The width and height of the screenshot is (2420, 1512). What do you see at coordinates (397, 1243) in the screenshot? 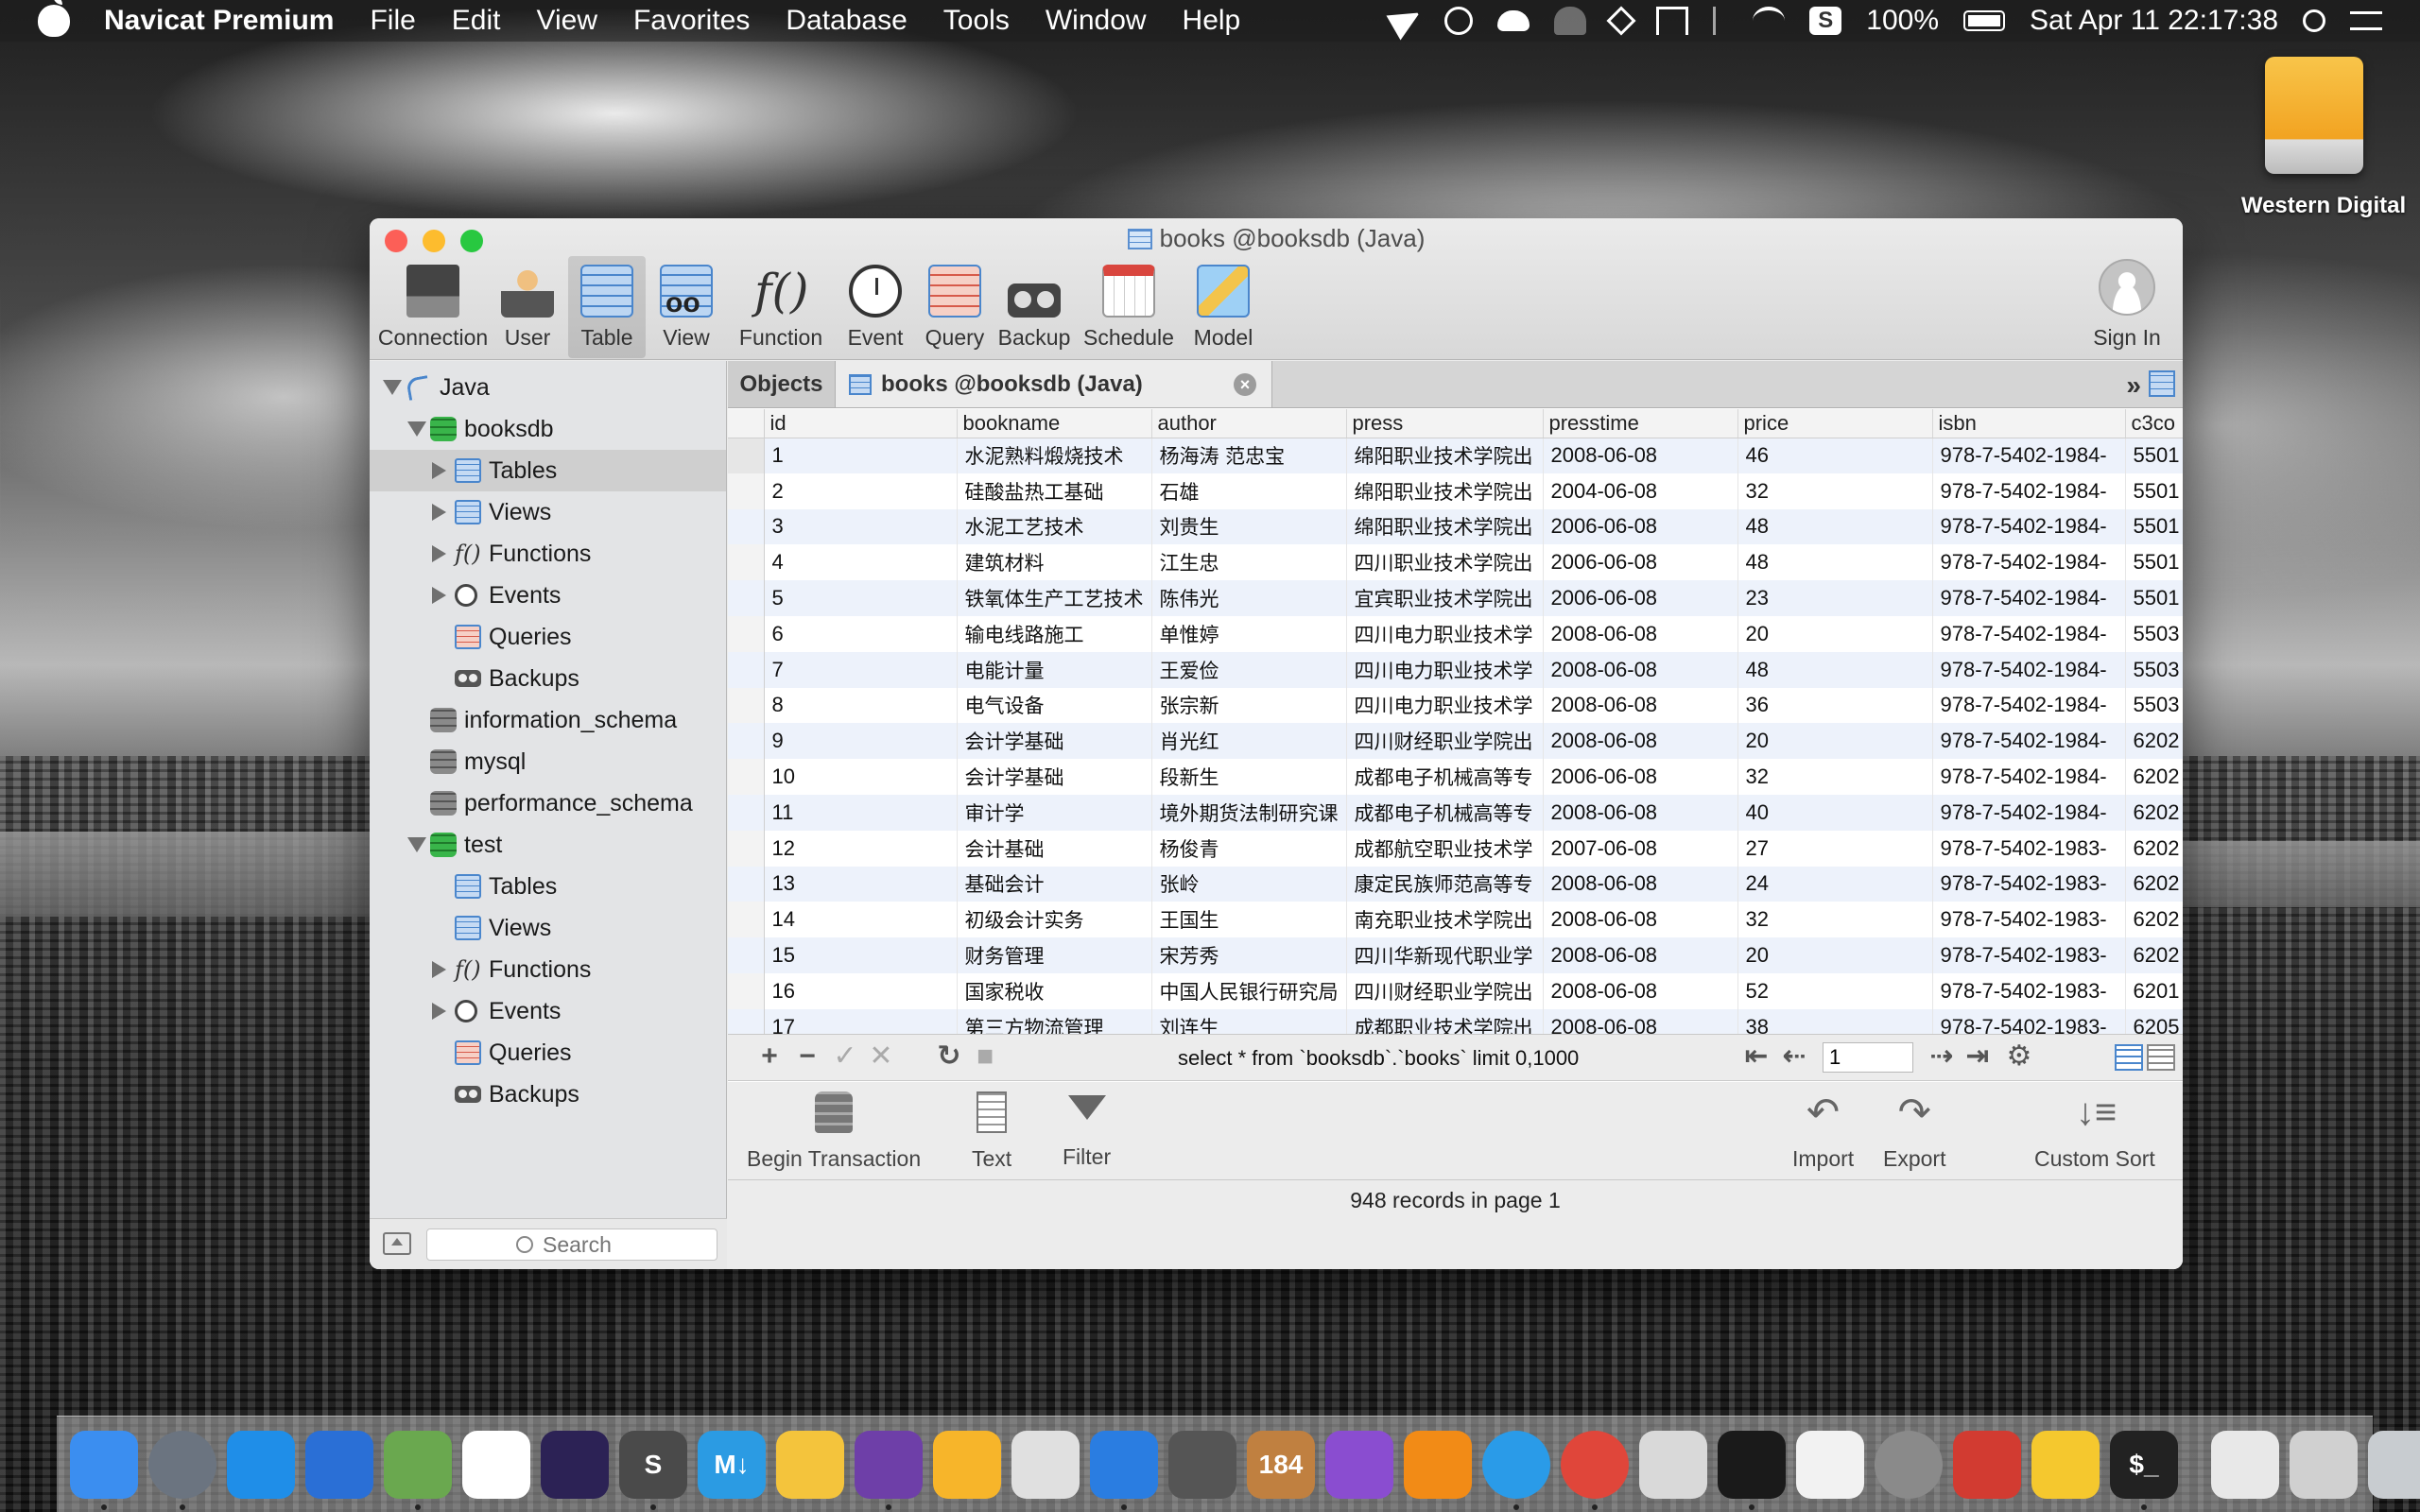
I see `collapse-sidebar-icon` at bounding box center [397, 1243].